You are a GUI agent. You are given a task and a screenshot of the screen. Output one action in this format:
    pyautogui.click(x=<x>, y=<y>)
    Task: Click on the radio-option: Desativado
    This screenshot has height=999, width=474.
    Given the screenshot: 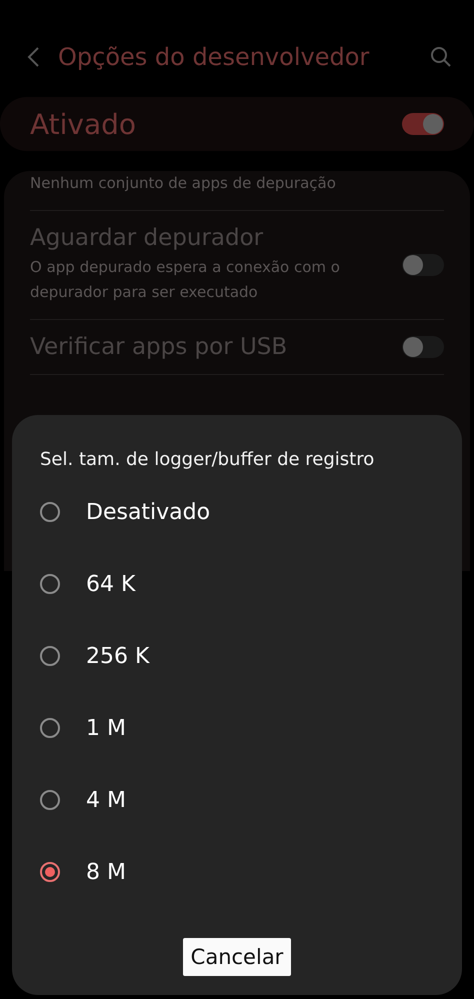 What is the action you would take?
    pyautogui.click(x=237, y=512)
    